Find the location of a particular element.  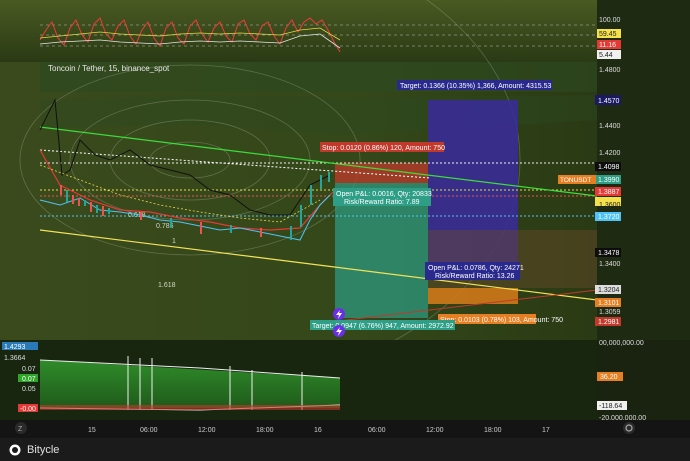

svg-text: Z is located at coordinates (20, 429).